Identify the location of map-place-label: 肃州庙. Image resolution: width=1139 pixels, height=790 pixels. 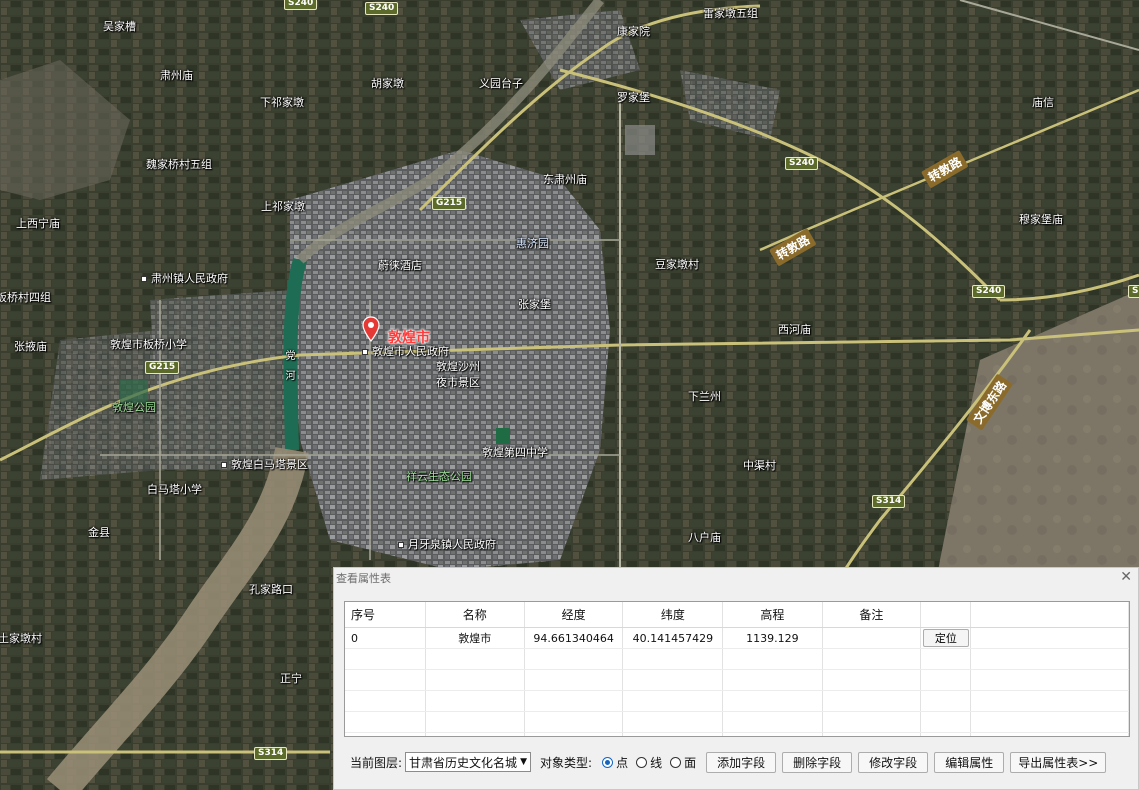
(176, 75).